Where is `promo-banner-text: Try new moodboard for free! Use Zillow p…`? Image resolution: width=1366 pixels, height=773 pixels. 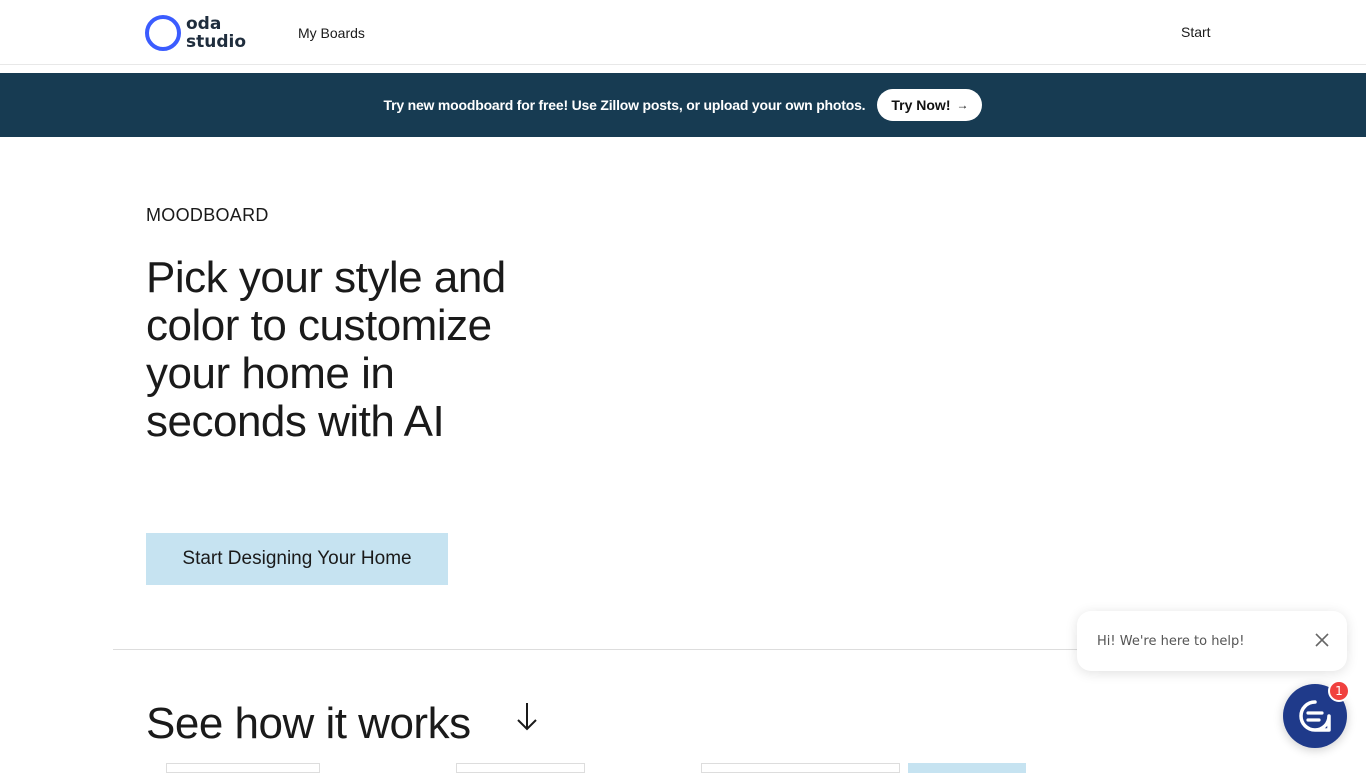 promo-banner-text: Try new moodboard for free! Use Zillow p… is located at coordinates (624, 105).